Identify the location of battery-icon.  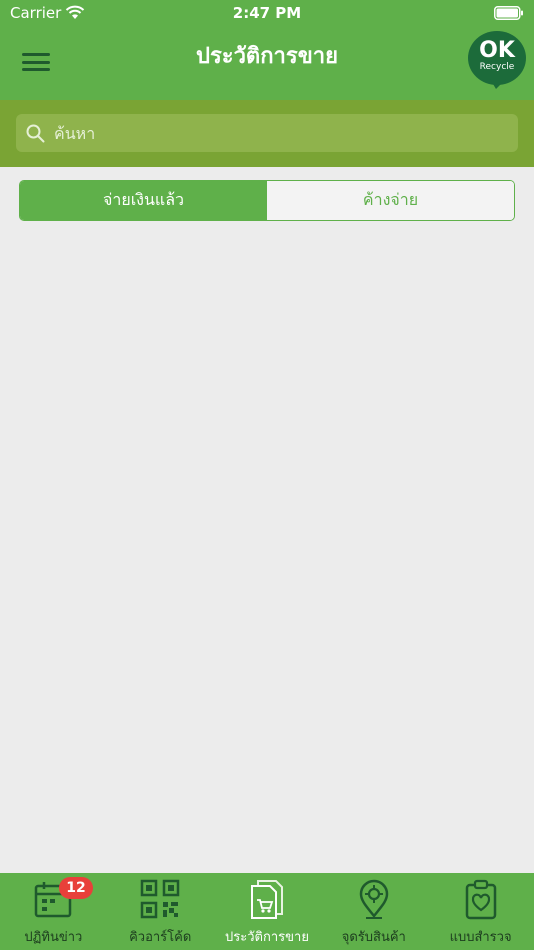
(508, 13).